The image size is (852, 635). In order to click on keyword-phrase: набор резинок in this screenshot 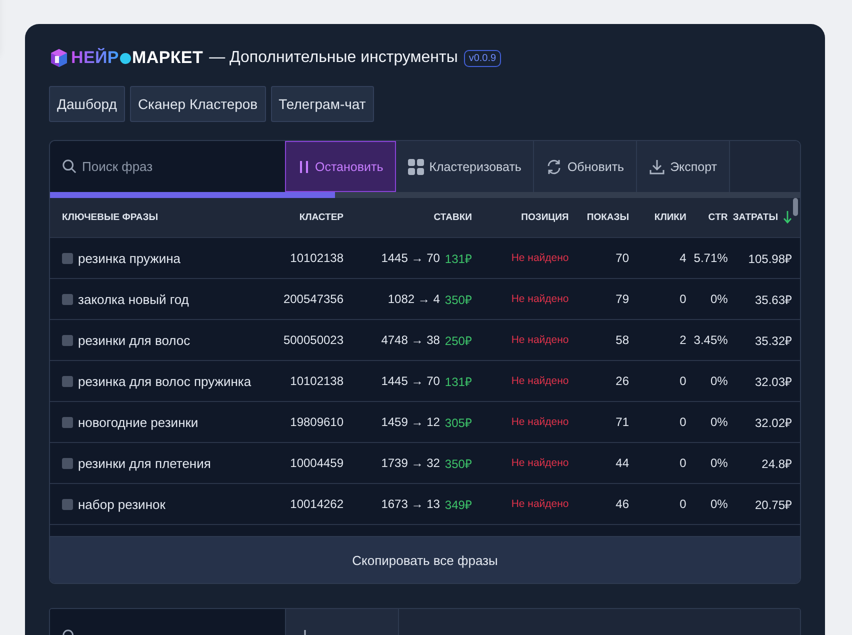, I will do `click(122, 504)`.